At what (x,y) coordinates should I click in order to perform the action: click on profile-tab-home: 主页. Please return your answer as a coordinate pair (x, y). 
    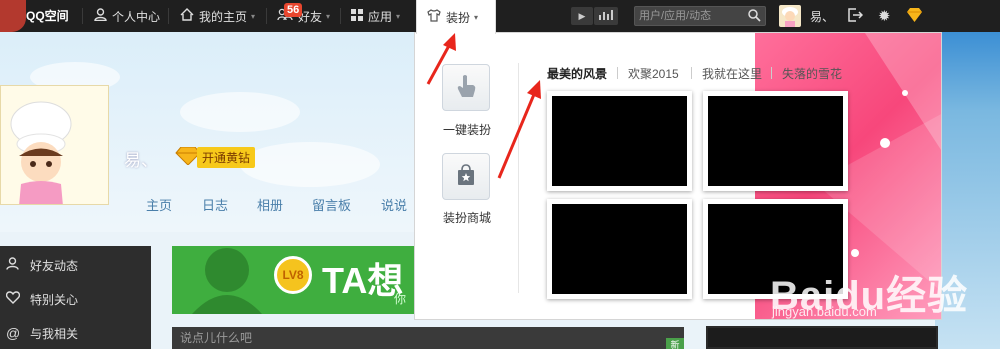
    Looking at the image, I should click on (159, 204).